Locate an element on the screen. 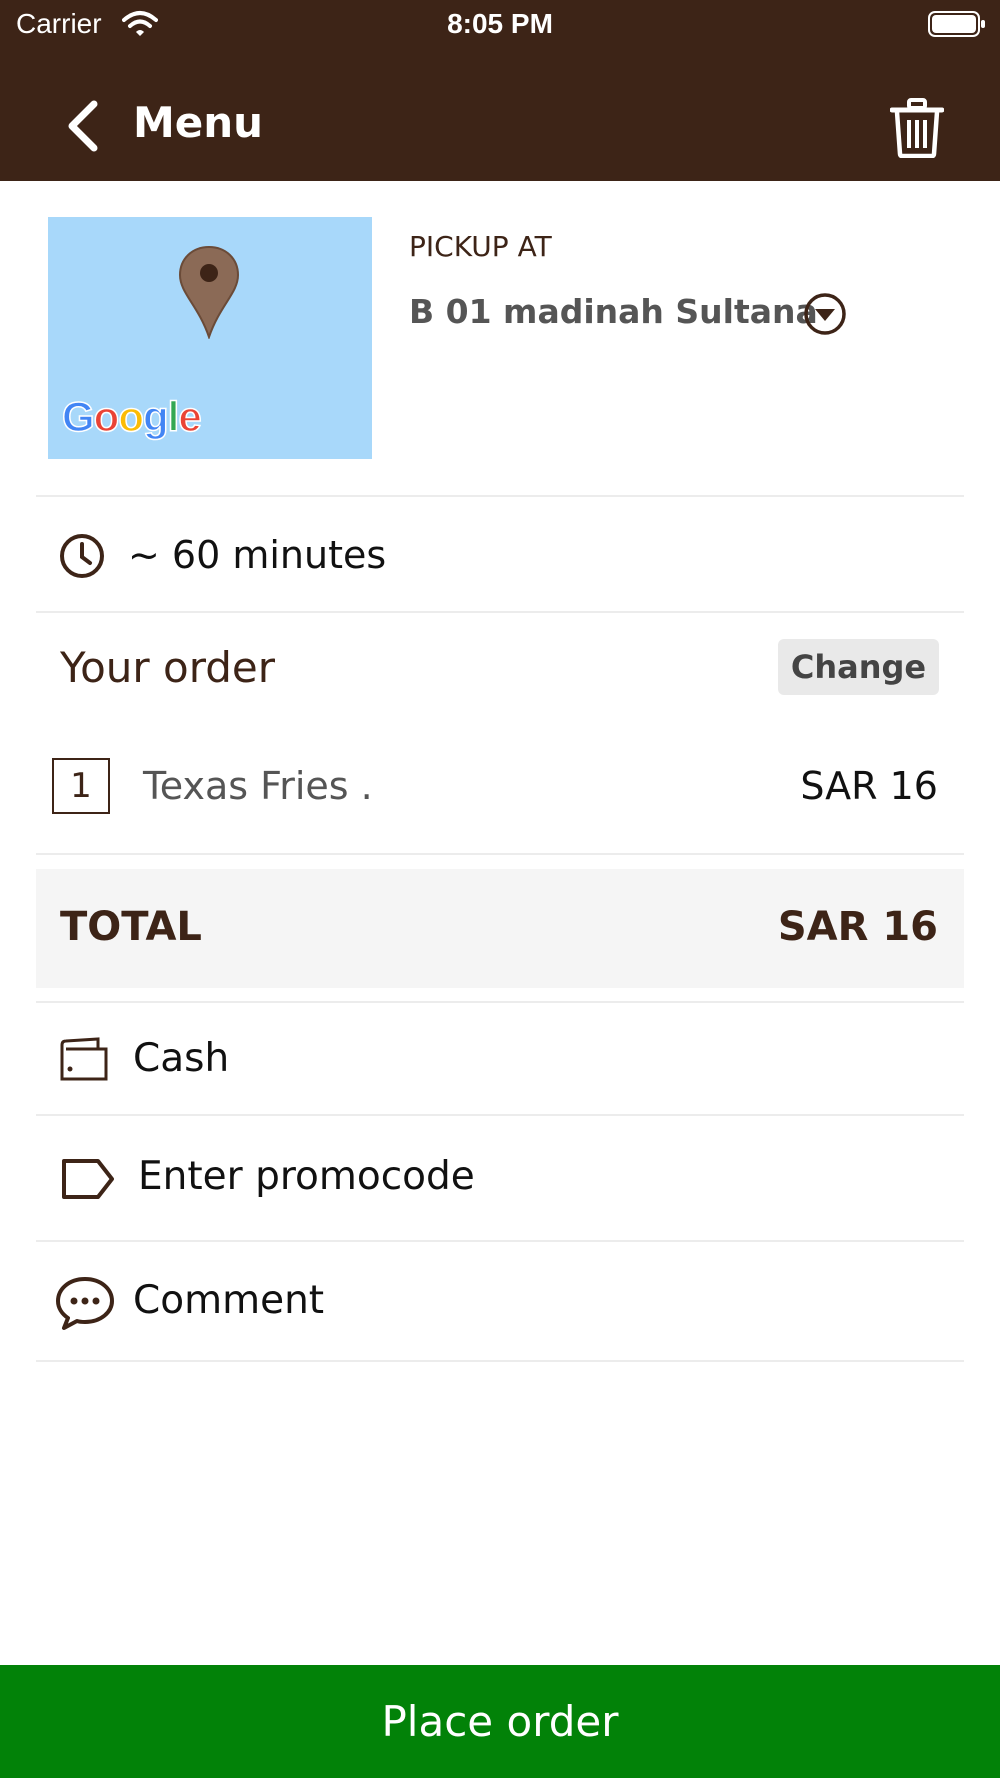 This screenshot has width=1000, height=1778. dropdown-circle-icon is located at coordinates (825, 314).